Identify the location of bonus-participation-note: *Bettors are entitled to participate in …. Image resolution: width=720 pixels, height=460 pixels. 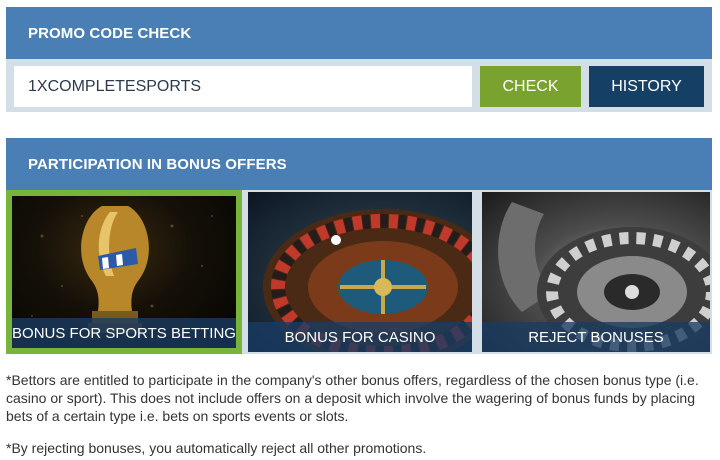
(352, 398).